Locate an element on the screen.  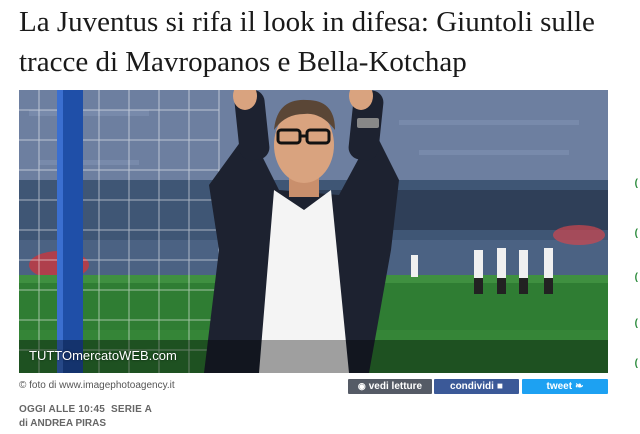
tweet-button: tweet ❧ is located at coordinates (565, 386).